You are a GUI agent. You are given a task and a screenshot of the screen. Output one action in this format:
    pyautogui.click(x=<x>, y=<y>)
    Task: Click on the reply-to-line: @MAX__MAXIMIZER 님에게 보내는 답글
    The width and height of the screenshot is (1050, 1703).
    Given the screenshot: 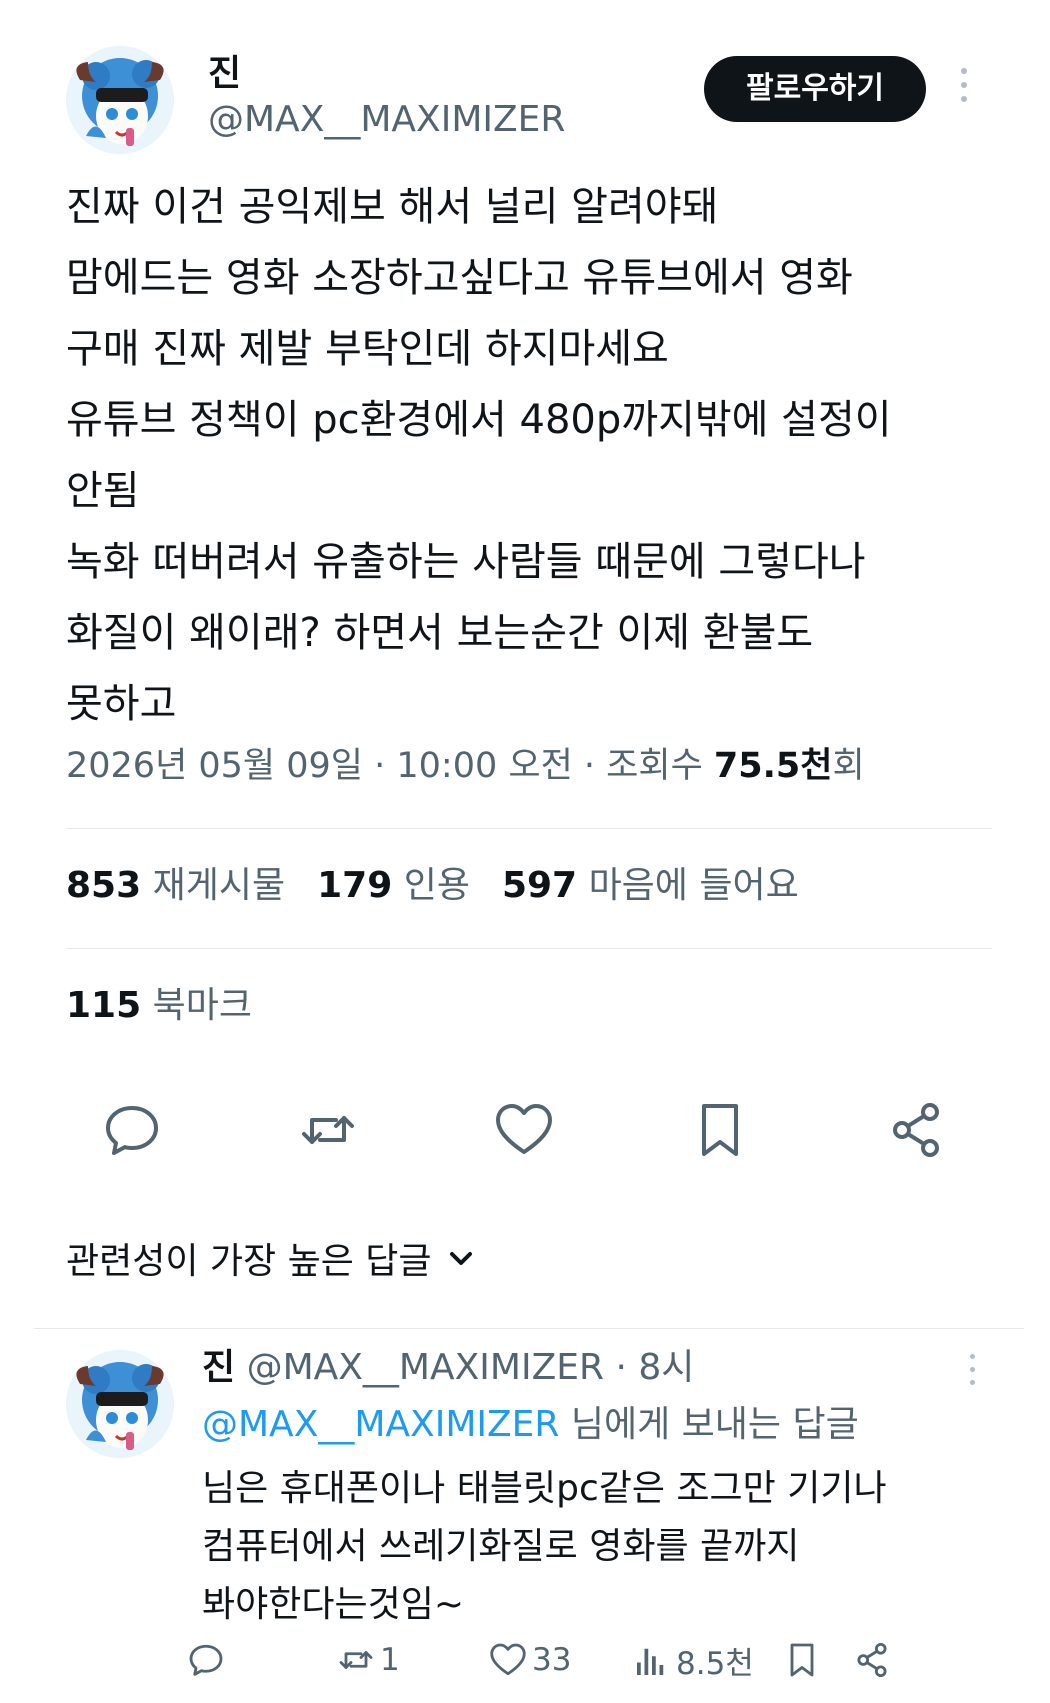 What is the action you would take?
    pyautogui.click(x=530, y=1425)
    